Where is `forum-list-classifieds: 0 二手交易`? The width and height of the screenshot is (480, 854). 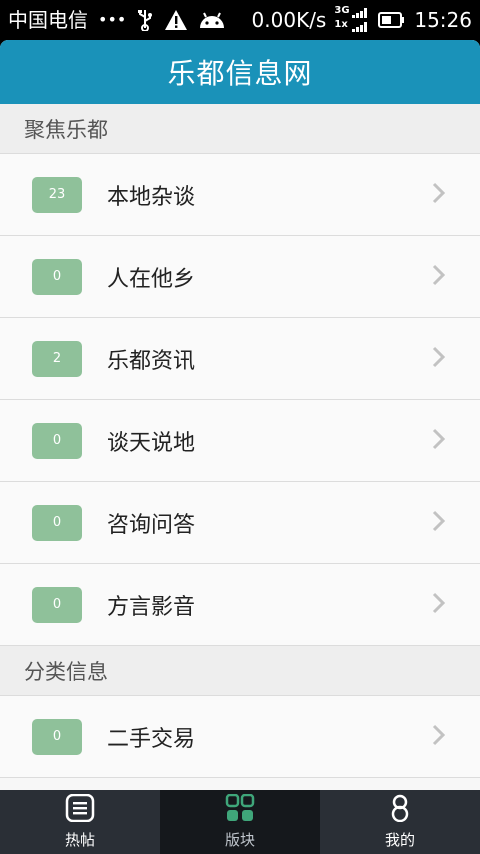
forum-list-classifieds: 0 二手交易 is located at coordinates (240, 737).